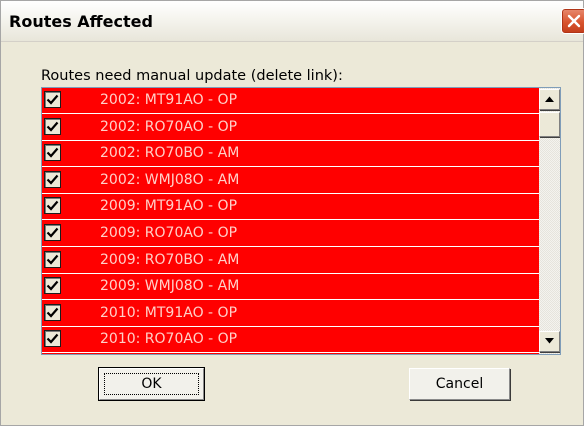  Describe the element at coordinates (192, 76) in the screenshot. I see `routes-list-label: Routes need manual update (delete link):` at that location.